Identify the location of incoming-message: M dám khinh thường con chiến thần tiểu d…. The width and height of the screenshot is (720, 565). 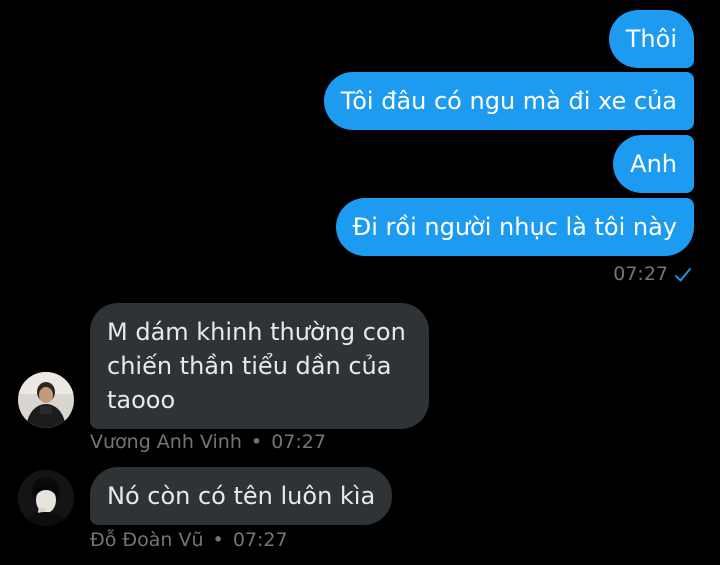
(259, 366).